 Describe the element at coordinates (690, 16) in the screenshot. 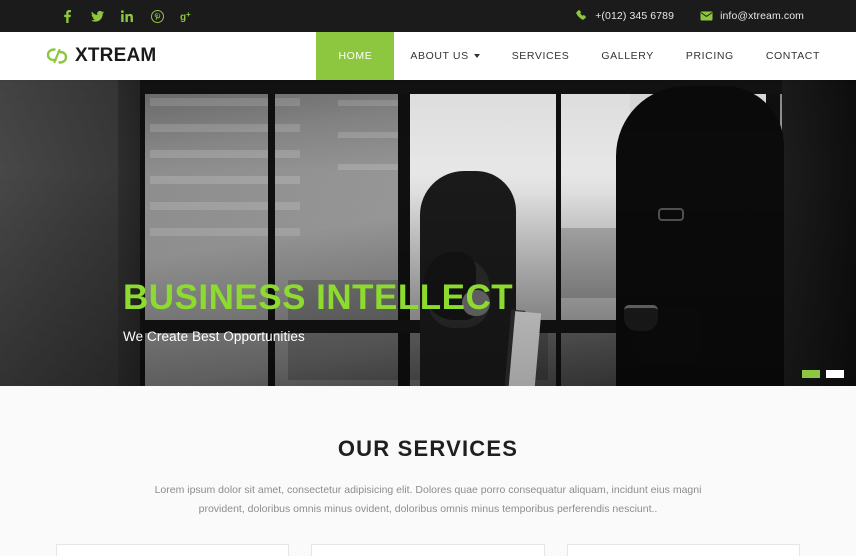

I see `contact-info: +(012) 345 6789 info@xtream.com` at that location.